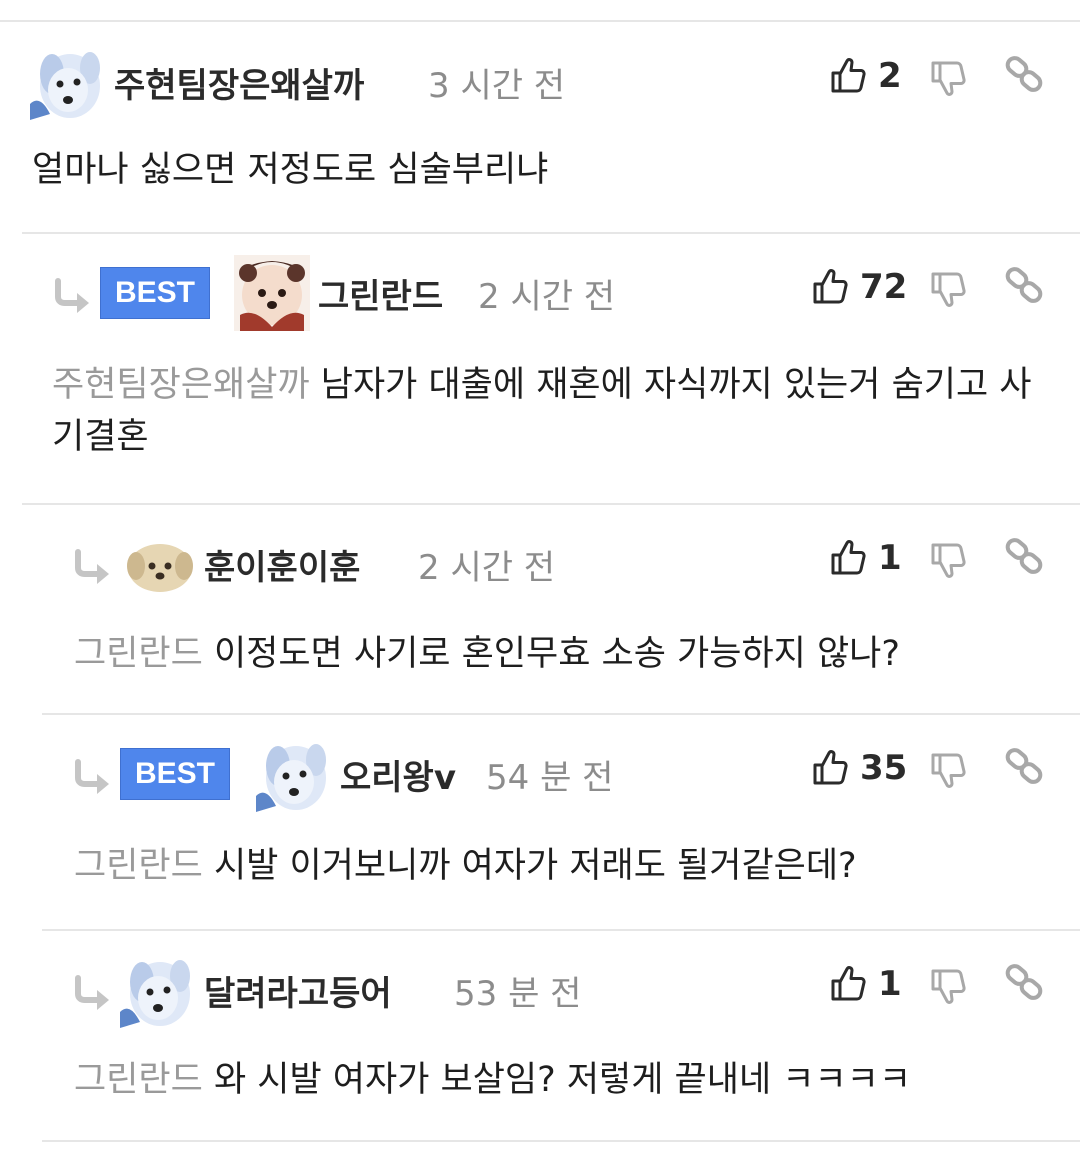  I want to click on comment-text: 얼마나 싫으면 저정도로 심술부리냐, so click(536, 170).